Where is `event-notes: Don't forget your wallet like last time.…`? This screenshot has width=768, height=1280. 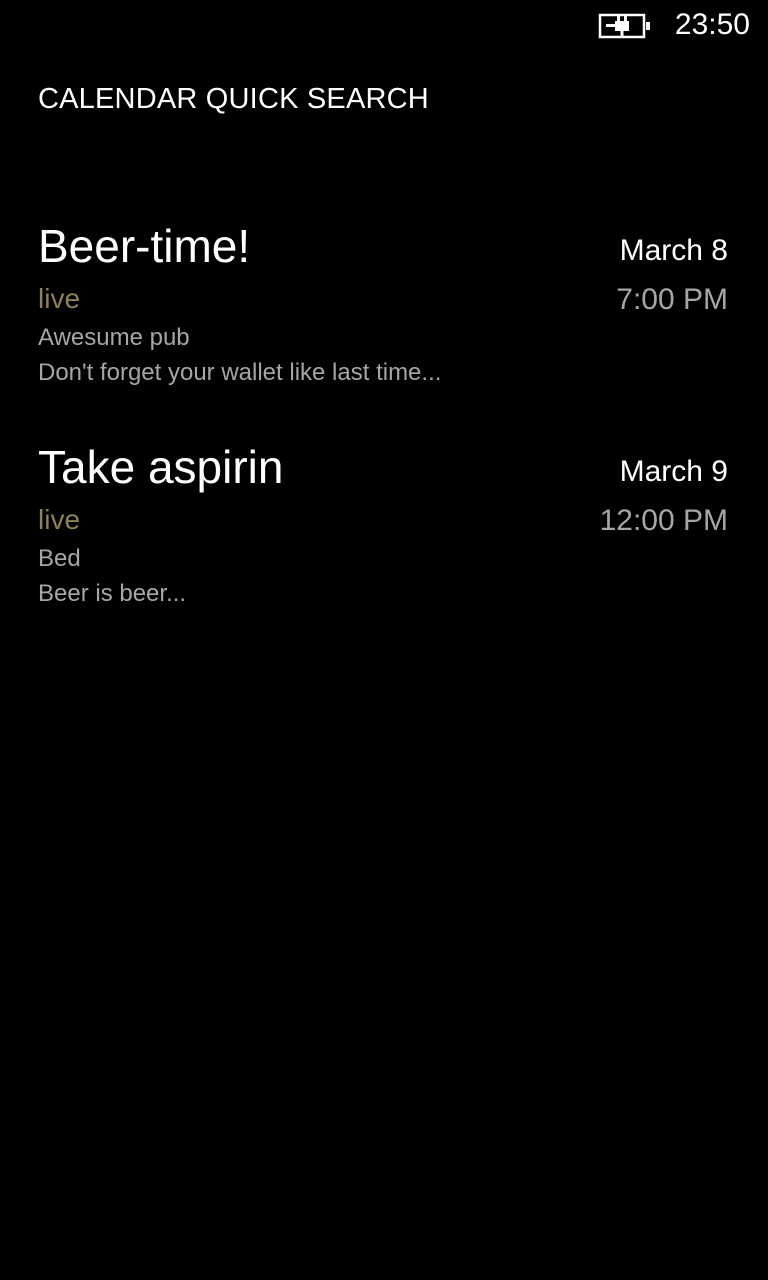 event-notes: Don't forget your wallet like last time.… is located at coordinates (240, 372).